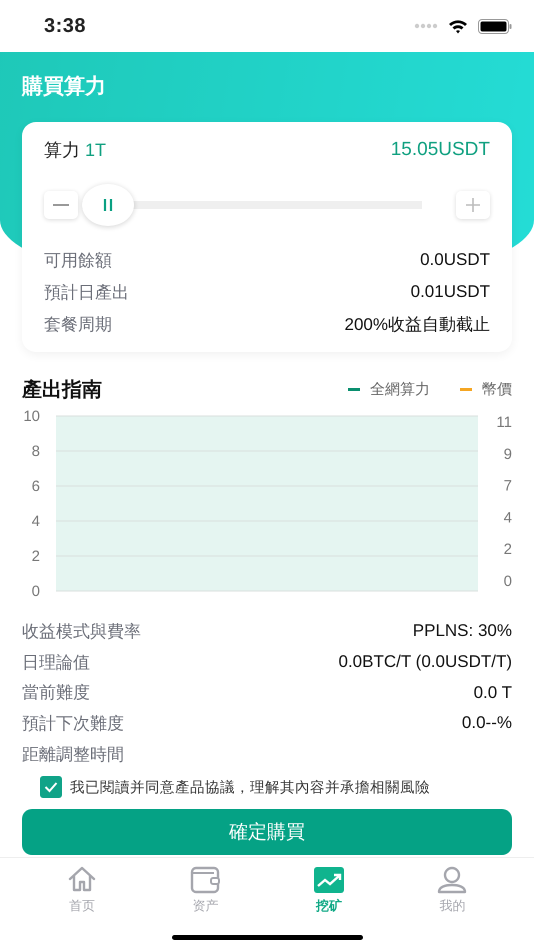 This screenshot has height=950, width=534. What do you see at coordinates (250, 787) in the screenshot?
I see `agreement-text: 我已閱讀并同意產品協議，理解其內容并承擔相關風險` at bounding box center [250, 787].